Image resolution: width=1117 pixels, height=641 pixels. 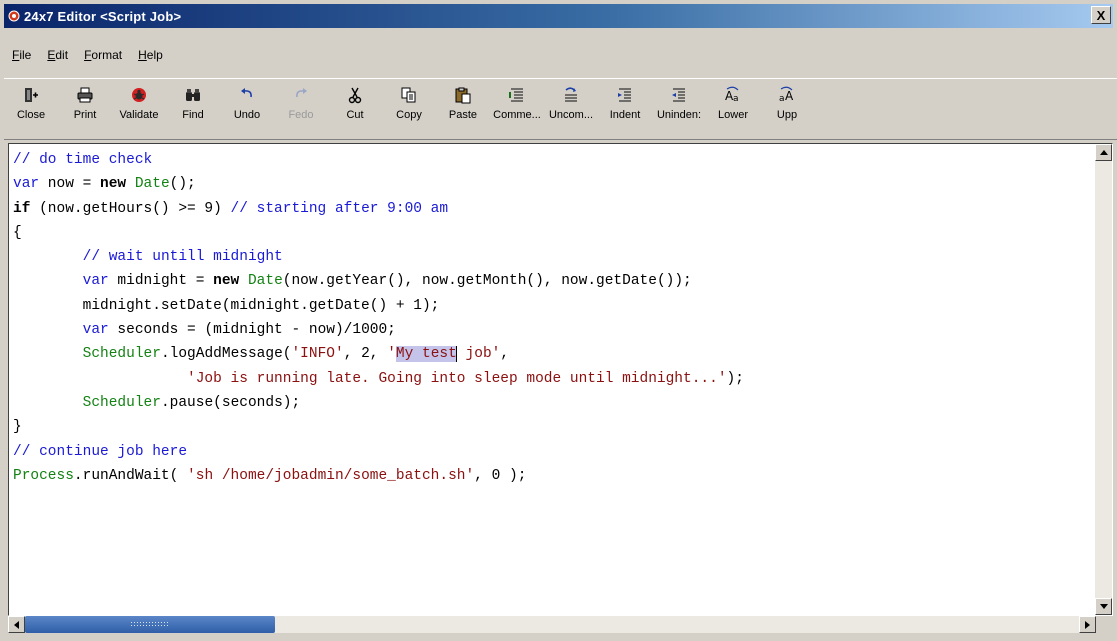 I want to click on fedo-button: Fedo, so click(x=301, y=109).